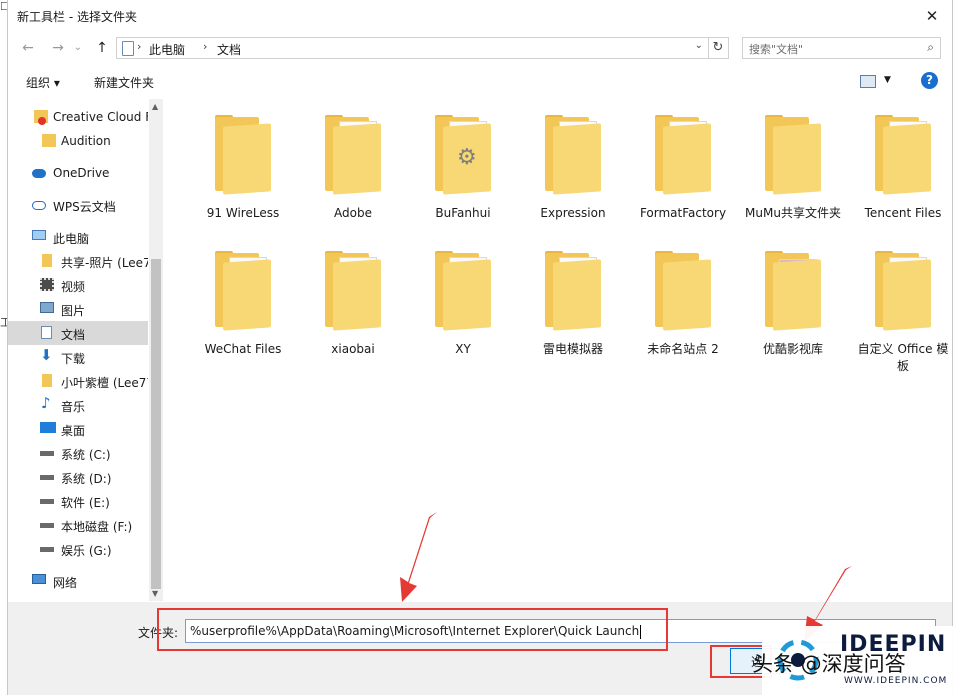 This screenshot has height=695, width=960. I want to click on sidebar-item-onedrive: OneDrive, so click(78, 173).